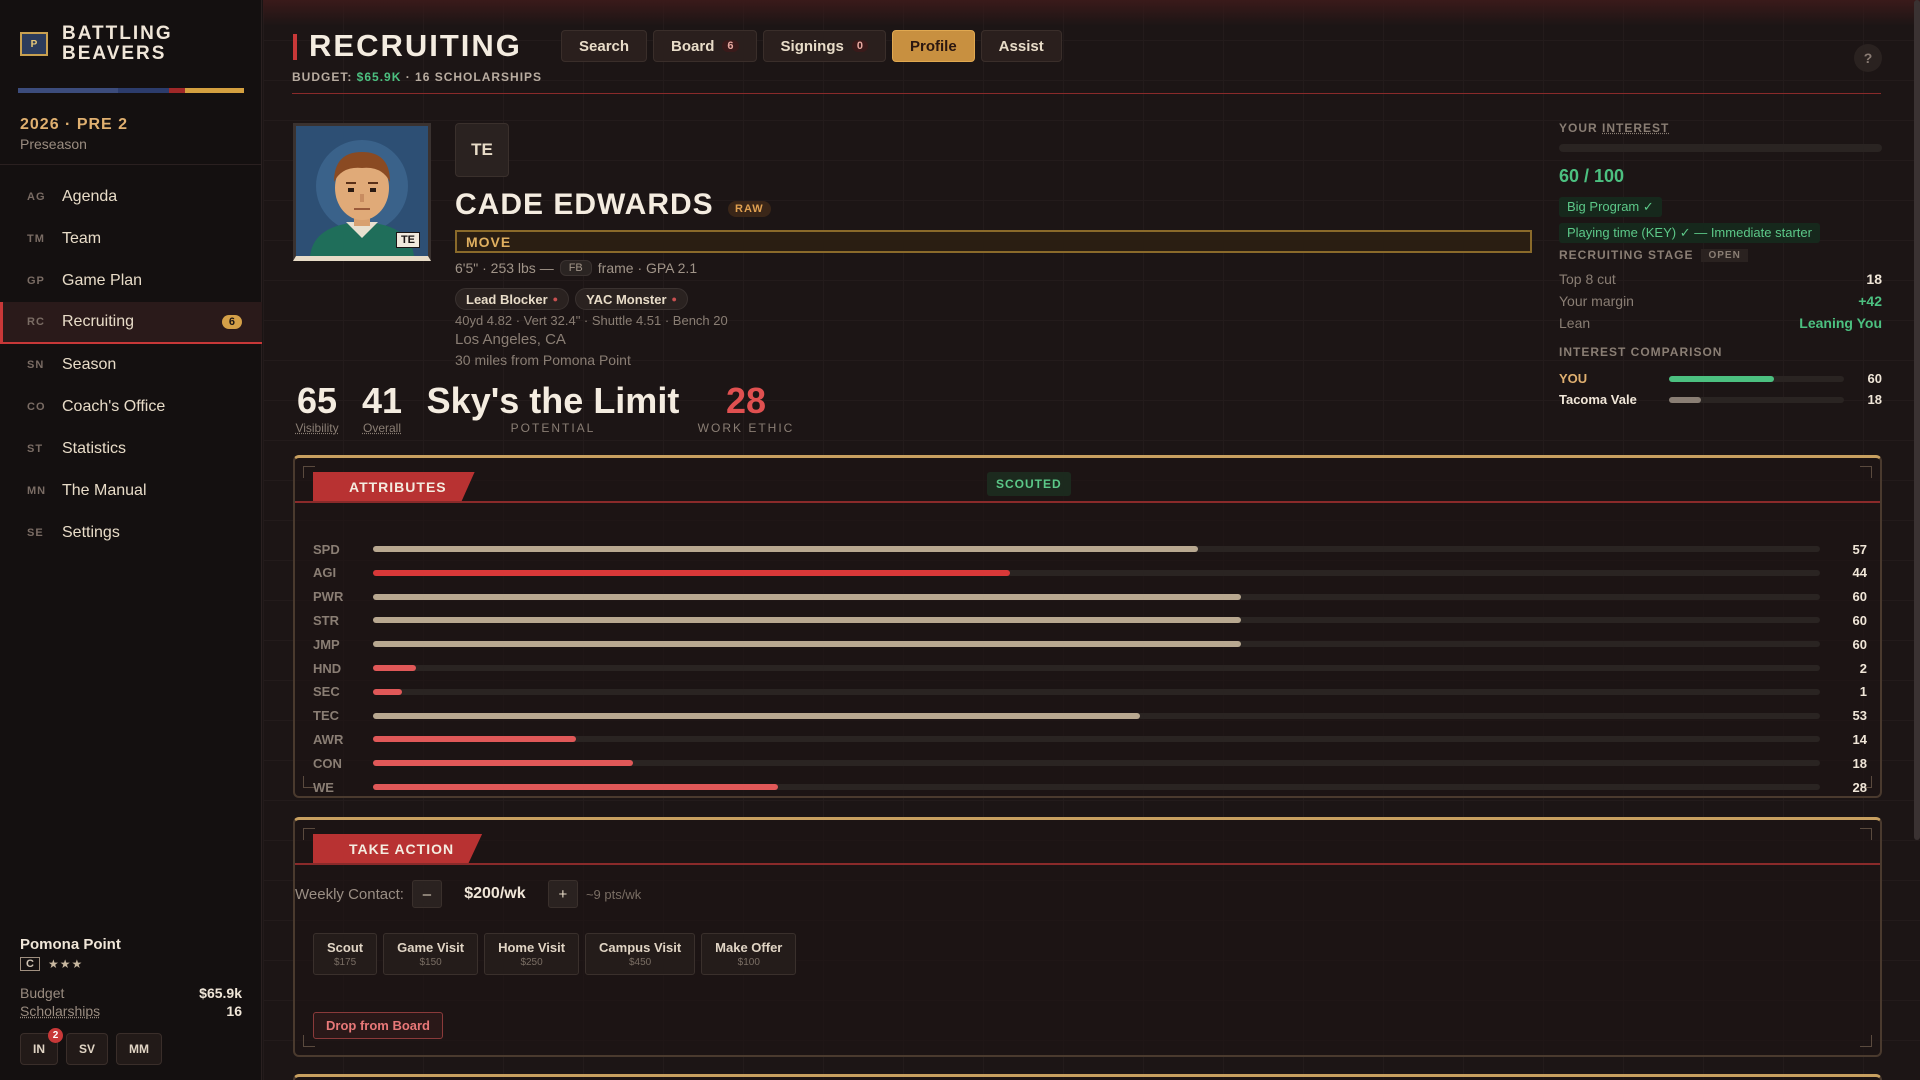  What do you see at coordinates (1610, 207) in the screenshot?
I see `interest-factor-chip: Big Program ✓` at bounding box center [1610, 207].